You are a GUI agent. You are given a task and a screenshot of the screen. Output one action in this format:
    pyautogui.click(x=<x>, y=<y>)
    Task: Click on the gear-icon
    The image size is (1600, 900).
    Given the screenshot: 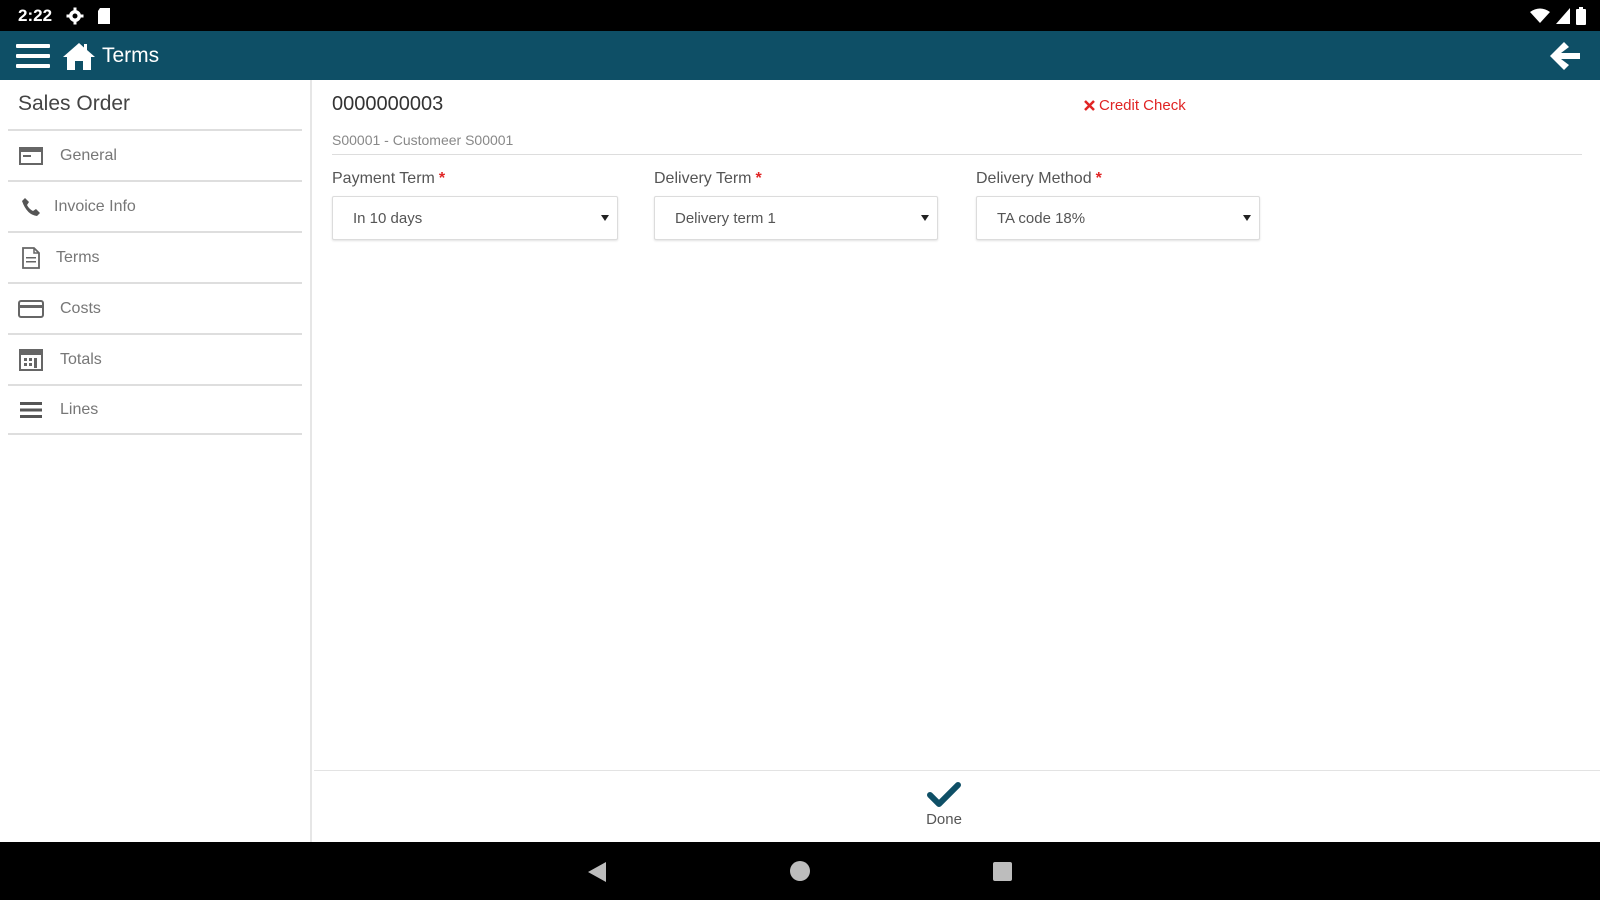 What is the action you would take?
    pyautogui.click(x=75, y=15)
    